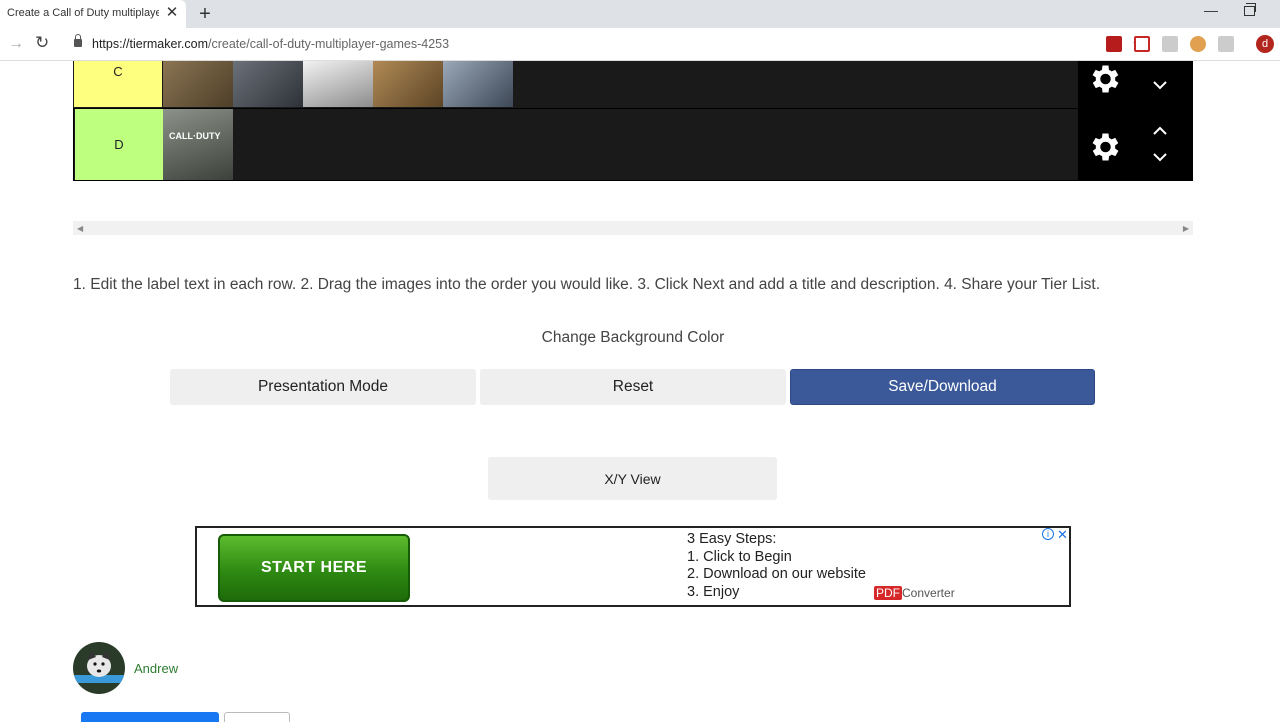 This screenshot has width=1280, height=722. Describe the element at coordinates (1250, 9) in the screenshot. I see `restore-window-icon` at that location.